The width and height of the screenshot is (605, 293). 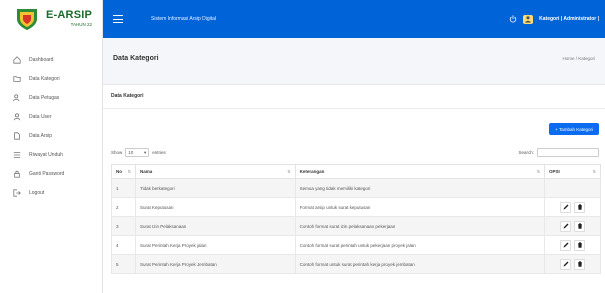 I want to click on column-header-opsi: OPSI ⇅, so click(x=572, y=171).